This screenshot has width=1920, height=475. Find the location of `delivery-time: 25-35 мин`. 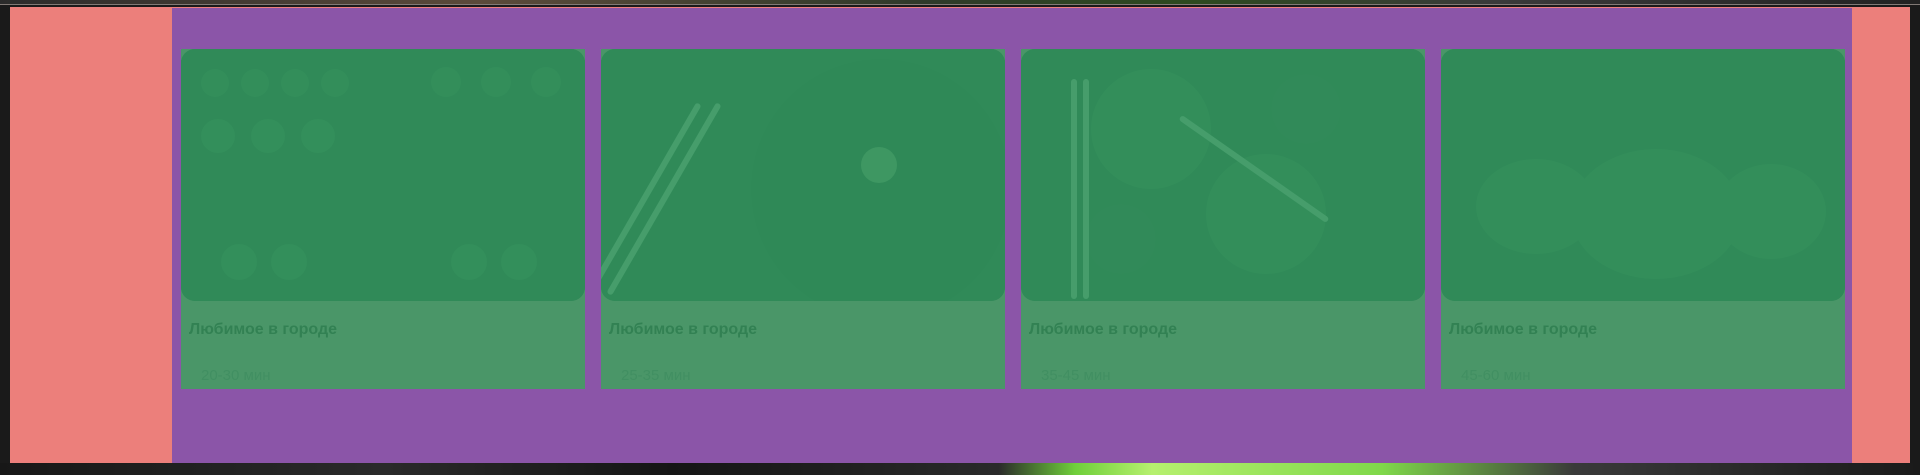

delivery-time: 25-35 мин is located at coordinates (656, 375).